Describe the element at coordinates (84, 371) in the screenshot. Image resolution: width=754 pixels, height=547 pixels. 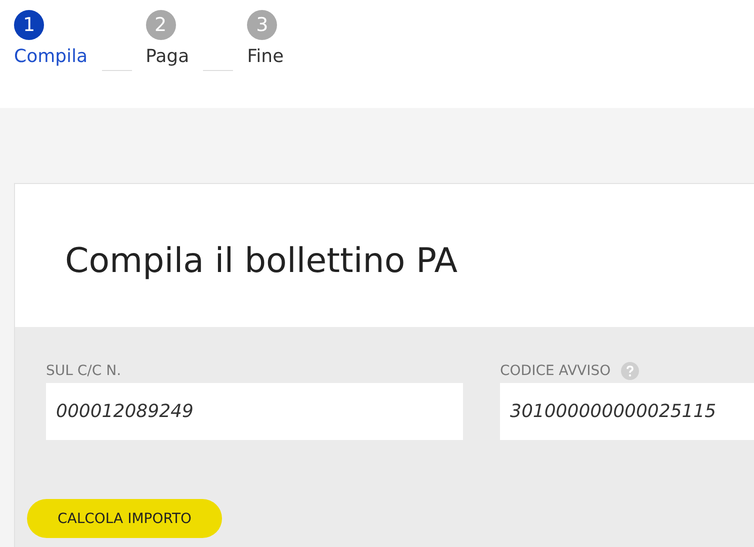
I see `field-label: SUL C/C N.` at that location.